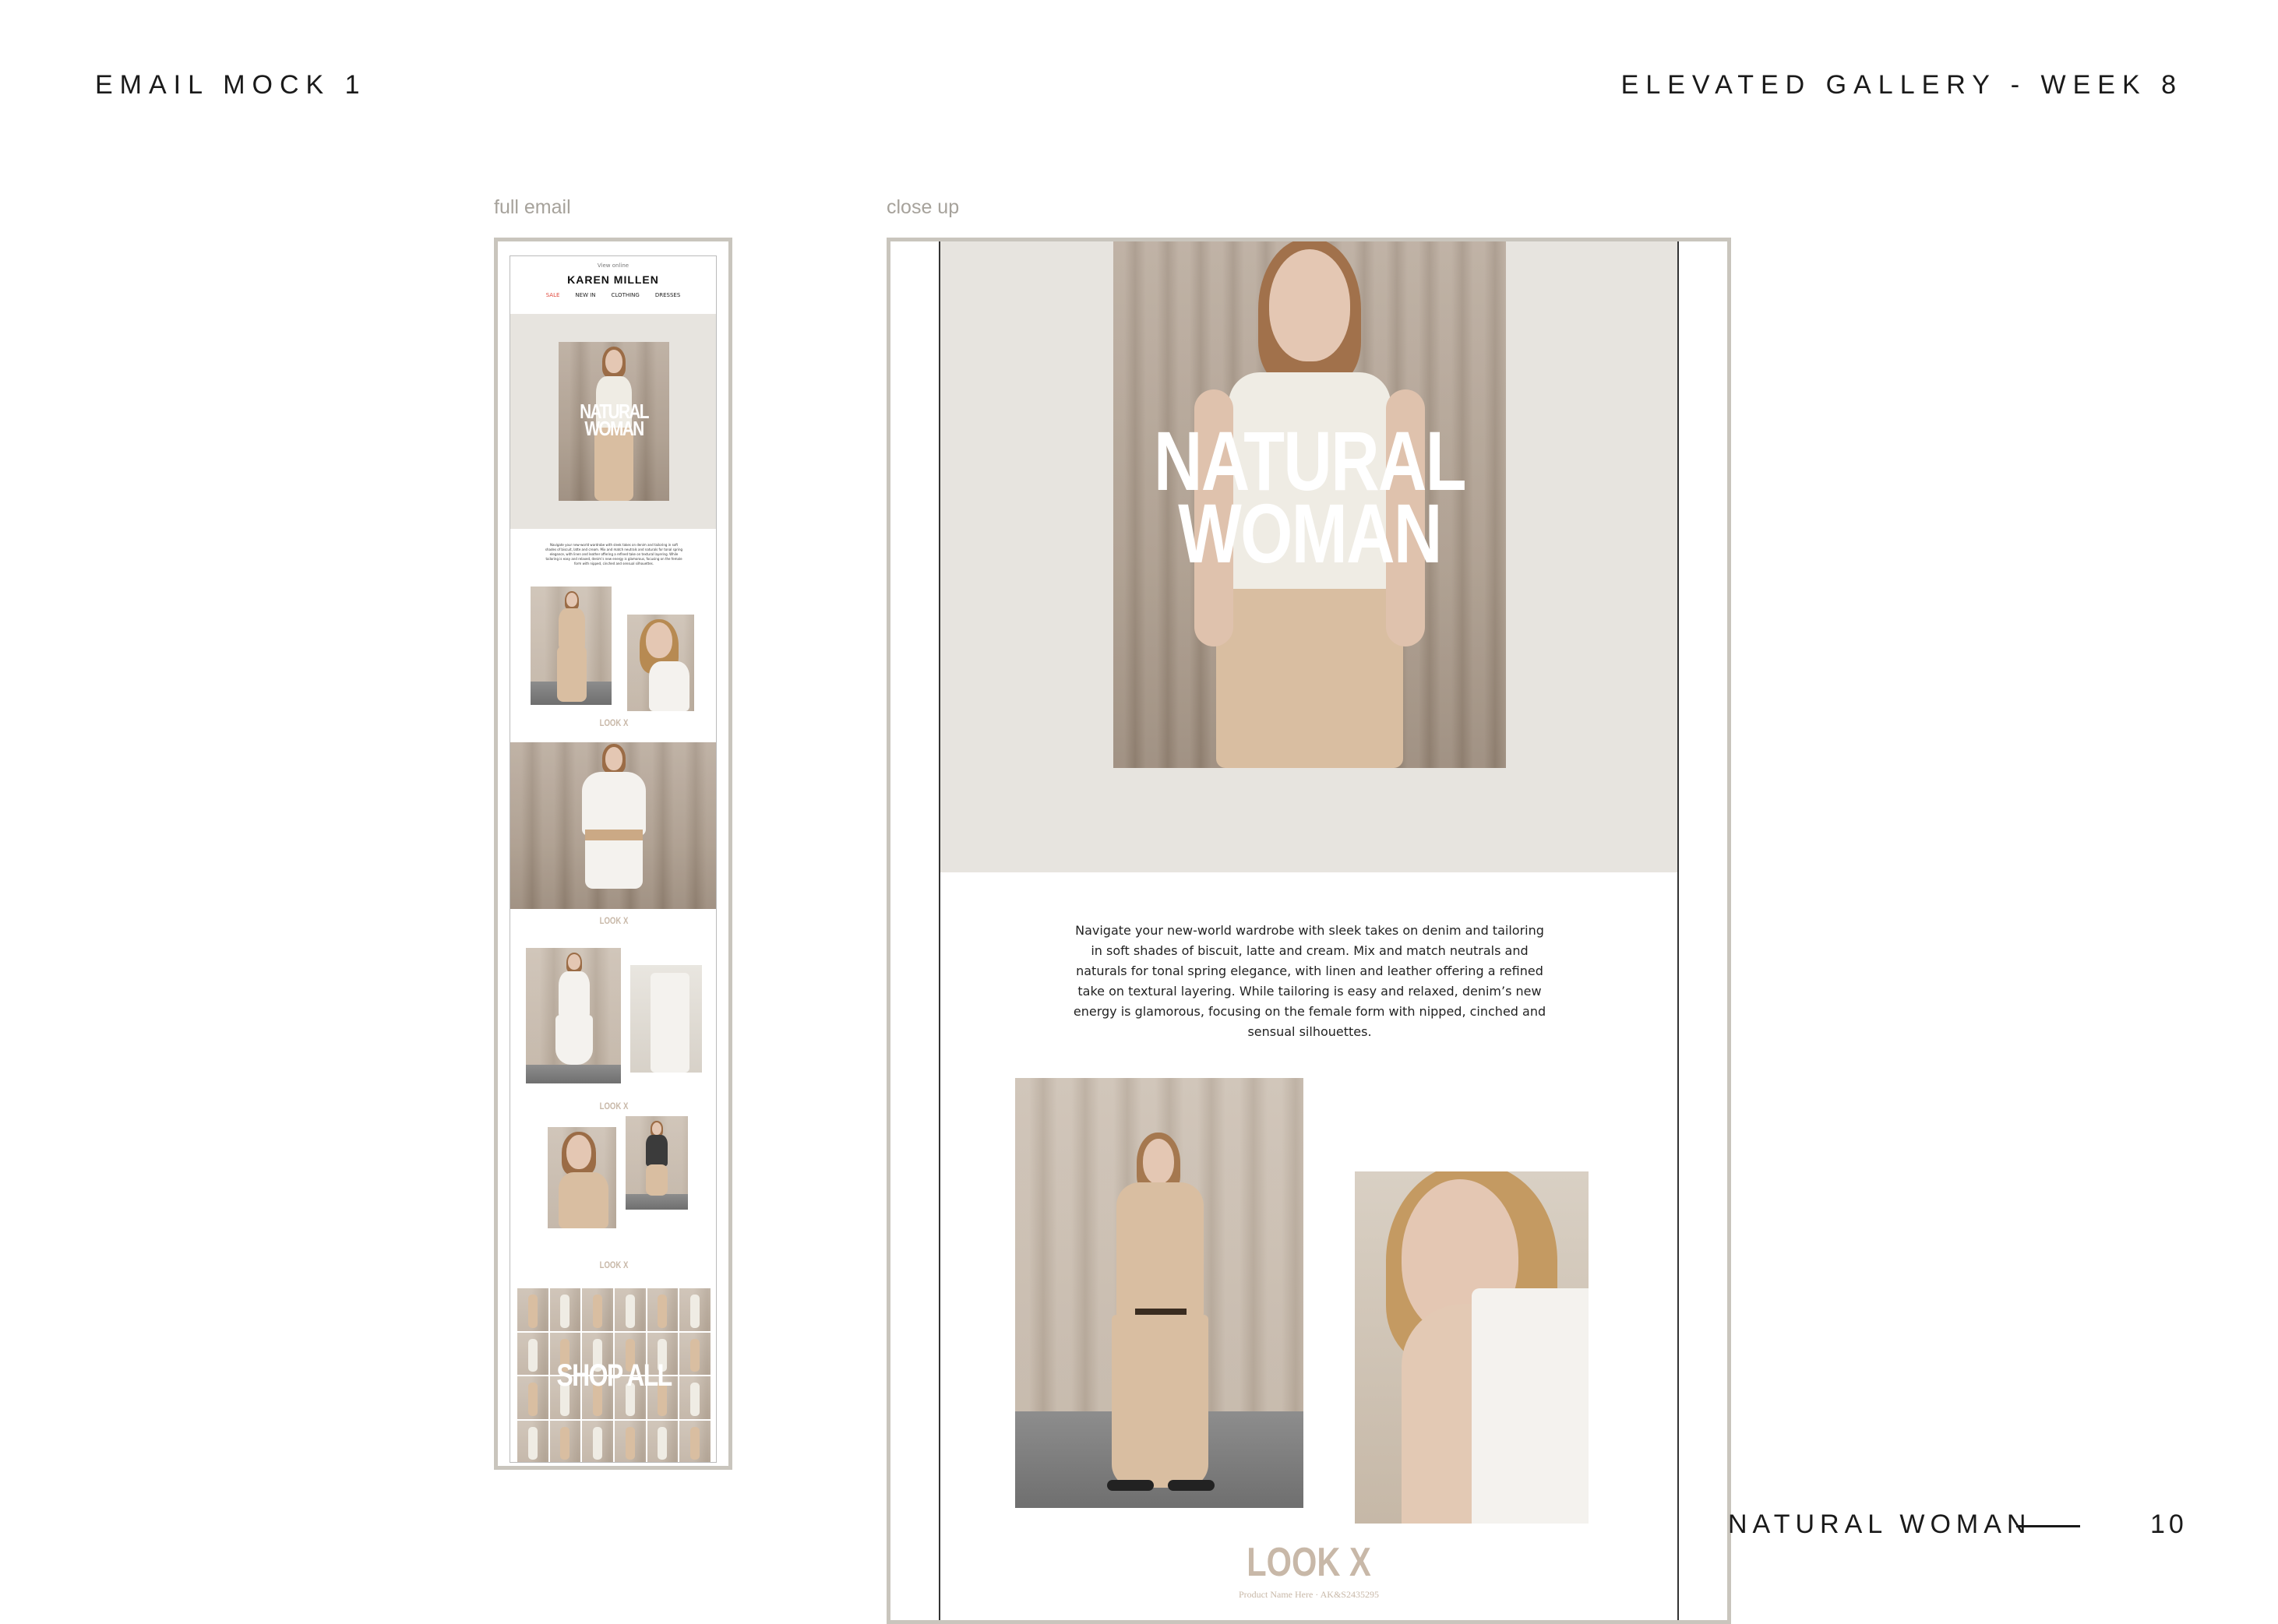  I want to click on closeup-hero-title: NATURAL WOMAN, so click(1310, 497).